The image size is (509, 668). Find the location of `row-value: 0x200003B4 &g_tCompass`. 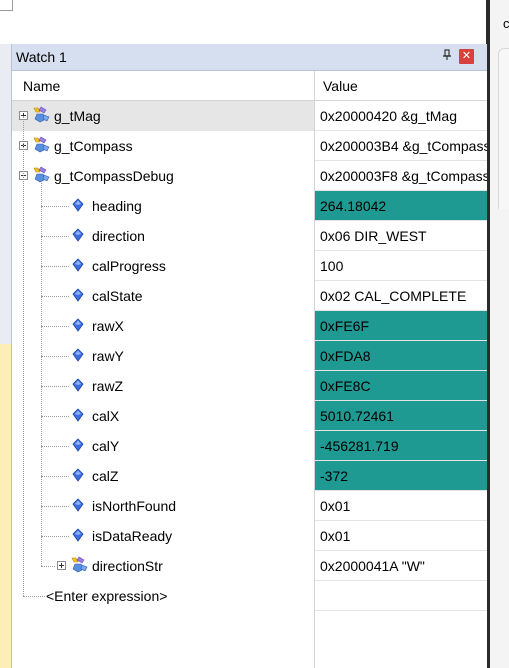

row-value: 0x200003B4 &g_tCompass is located at coordinates (403, 146).